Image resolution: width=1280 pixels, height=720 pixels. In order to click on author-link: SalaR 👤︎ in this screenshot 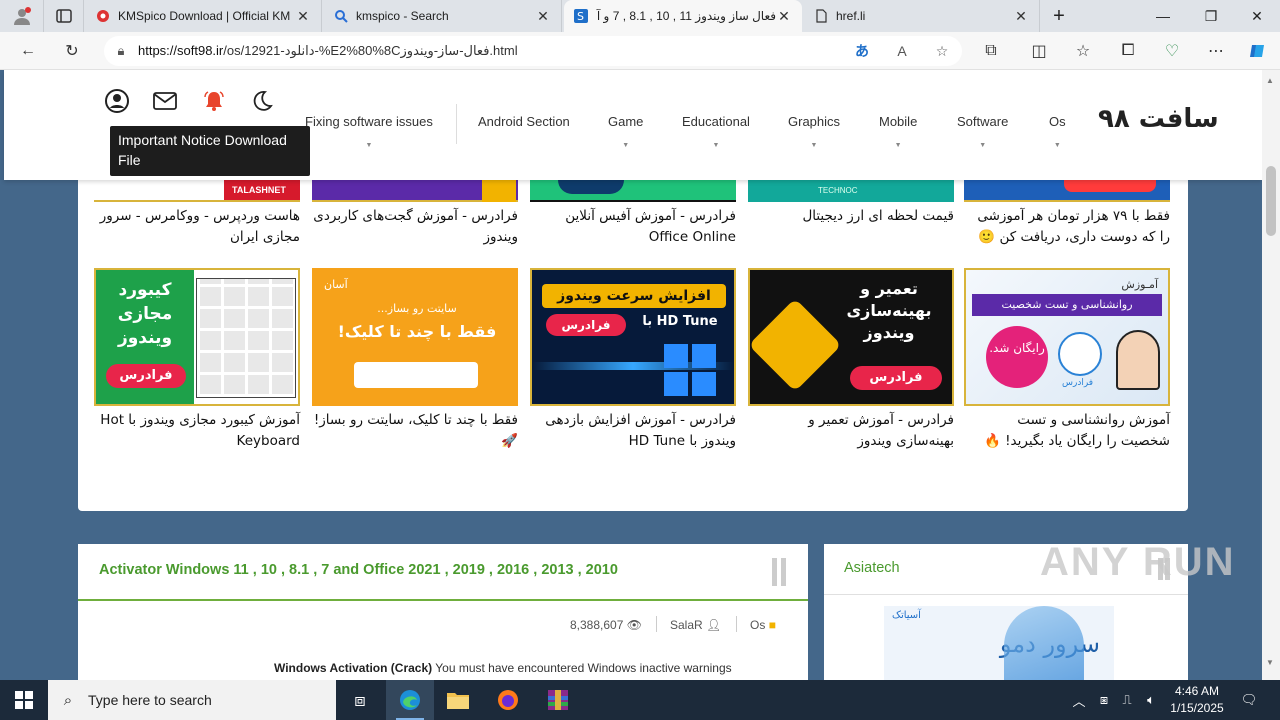, I will do `click(695, 625)`.